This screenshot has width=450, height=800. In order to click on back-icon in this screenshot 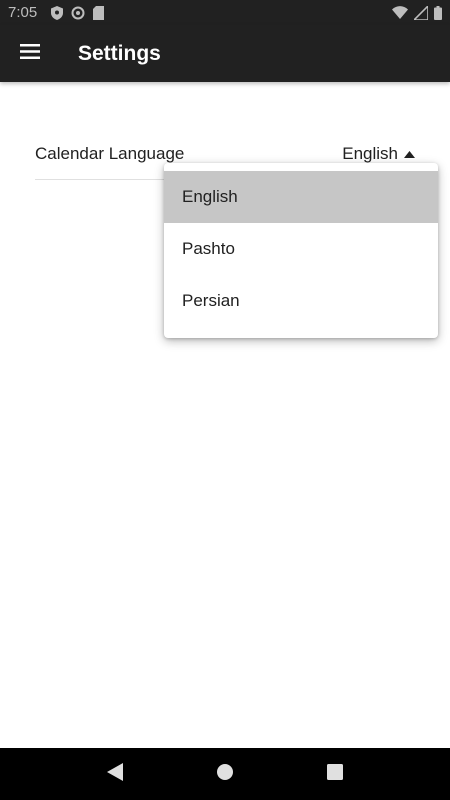, I will do `click(115, 774)`.